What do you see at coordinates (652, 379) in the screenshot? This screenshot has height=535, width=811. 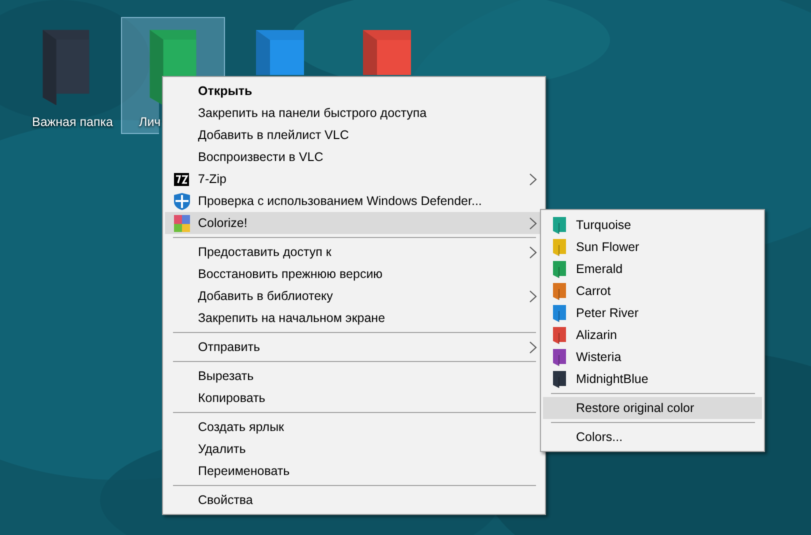 I see `menu-item: MidnightBlue` at bounding box center [652, 379].